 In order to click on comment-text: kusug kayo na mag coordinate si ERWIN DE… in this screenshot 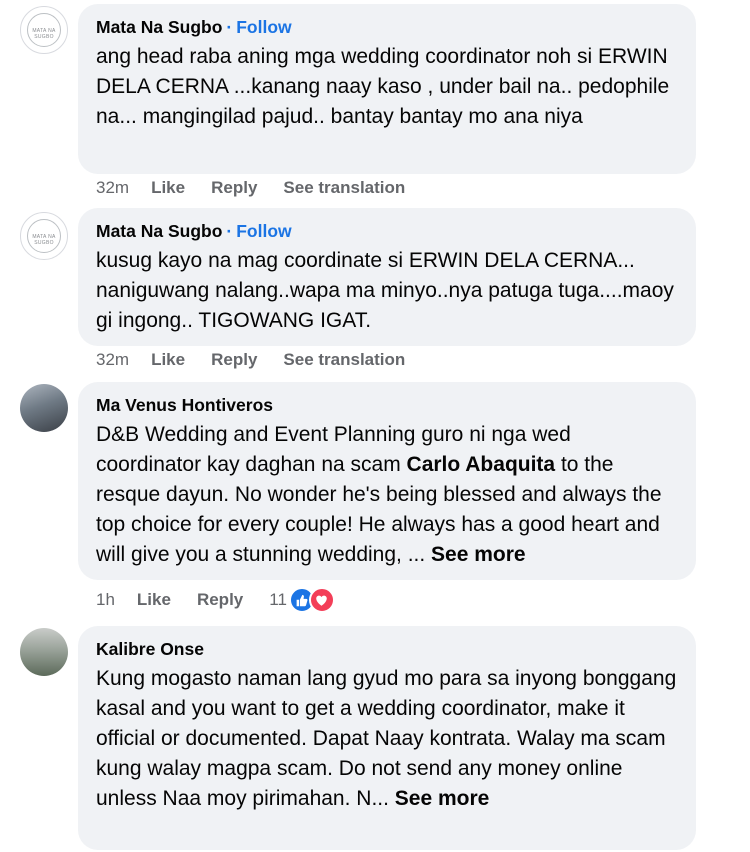, I will do `click(385, 290)`.